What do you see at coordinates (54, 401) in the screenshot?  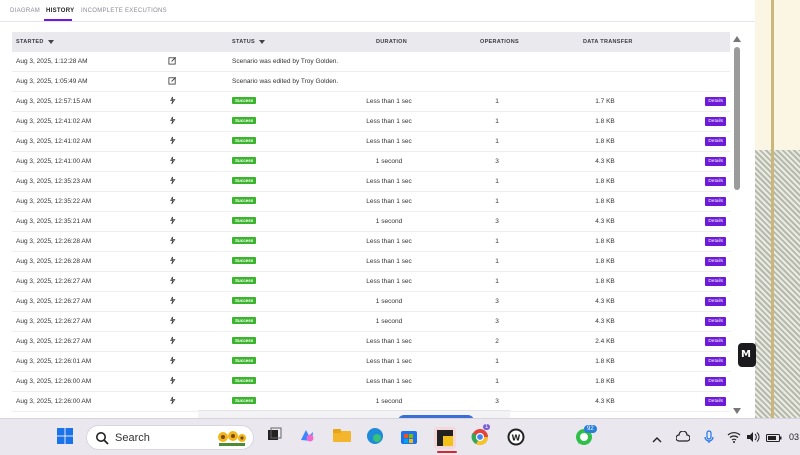 I see `started-time: Aug 3, 2025, 12:26:00 AM` at bounding box center [54, 401].